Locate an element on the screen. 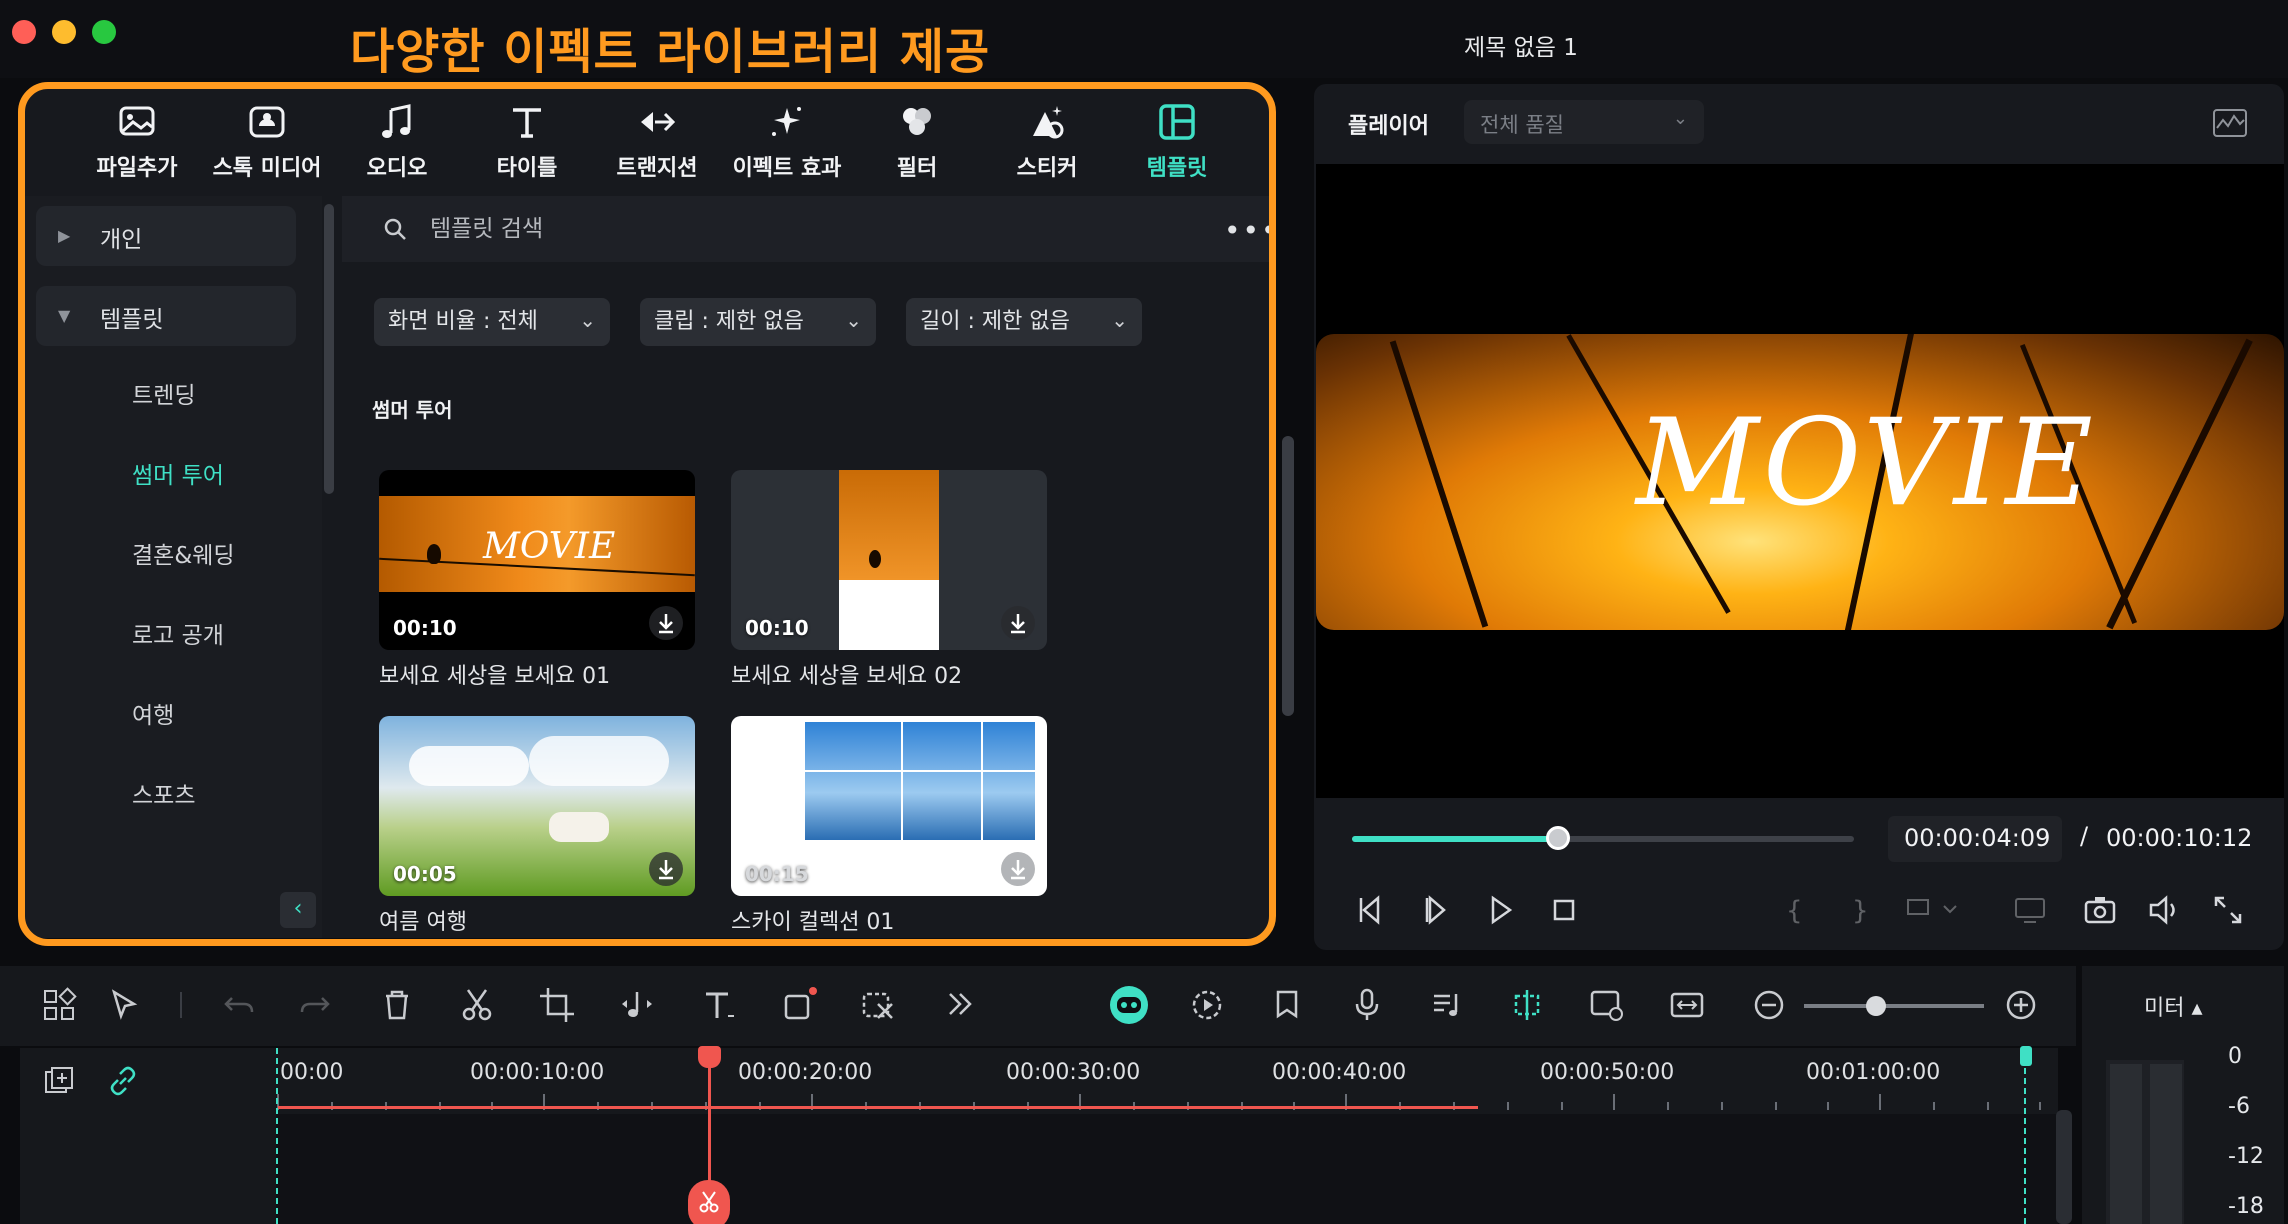 The image size is (2288, 1224). minimize-window-button is located at coordinates (64, 32).